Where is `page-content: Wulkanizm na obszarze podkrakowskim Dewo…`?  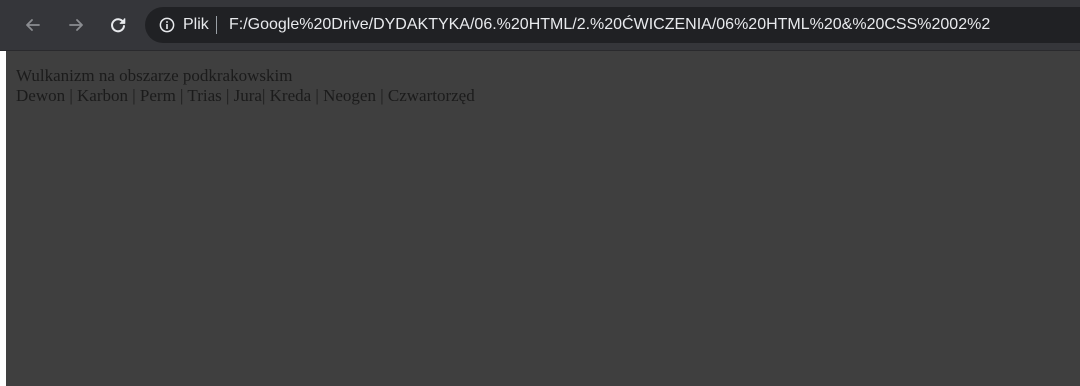 page-content: Wulkanizm na obszarze podkrakowskim Dewo… is located at coordinates (245, 86).